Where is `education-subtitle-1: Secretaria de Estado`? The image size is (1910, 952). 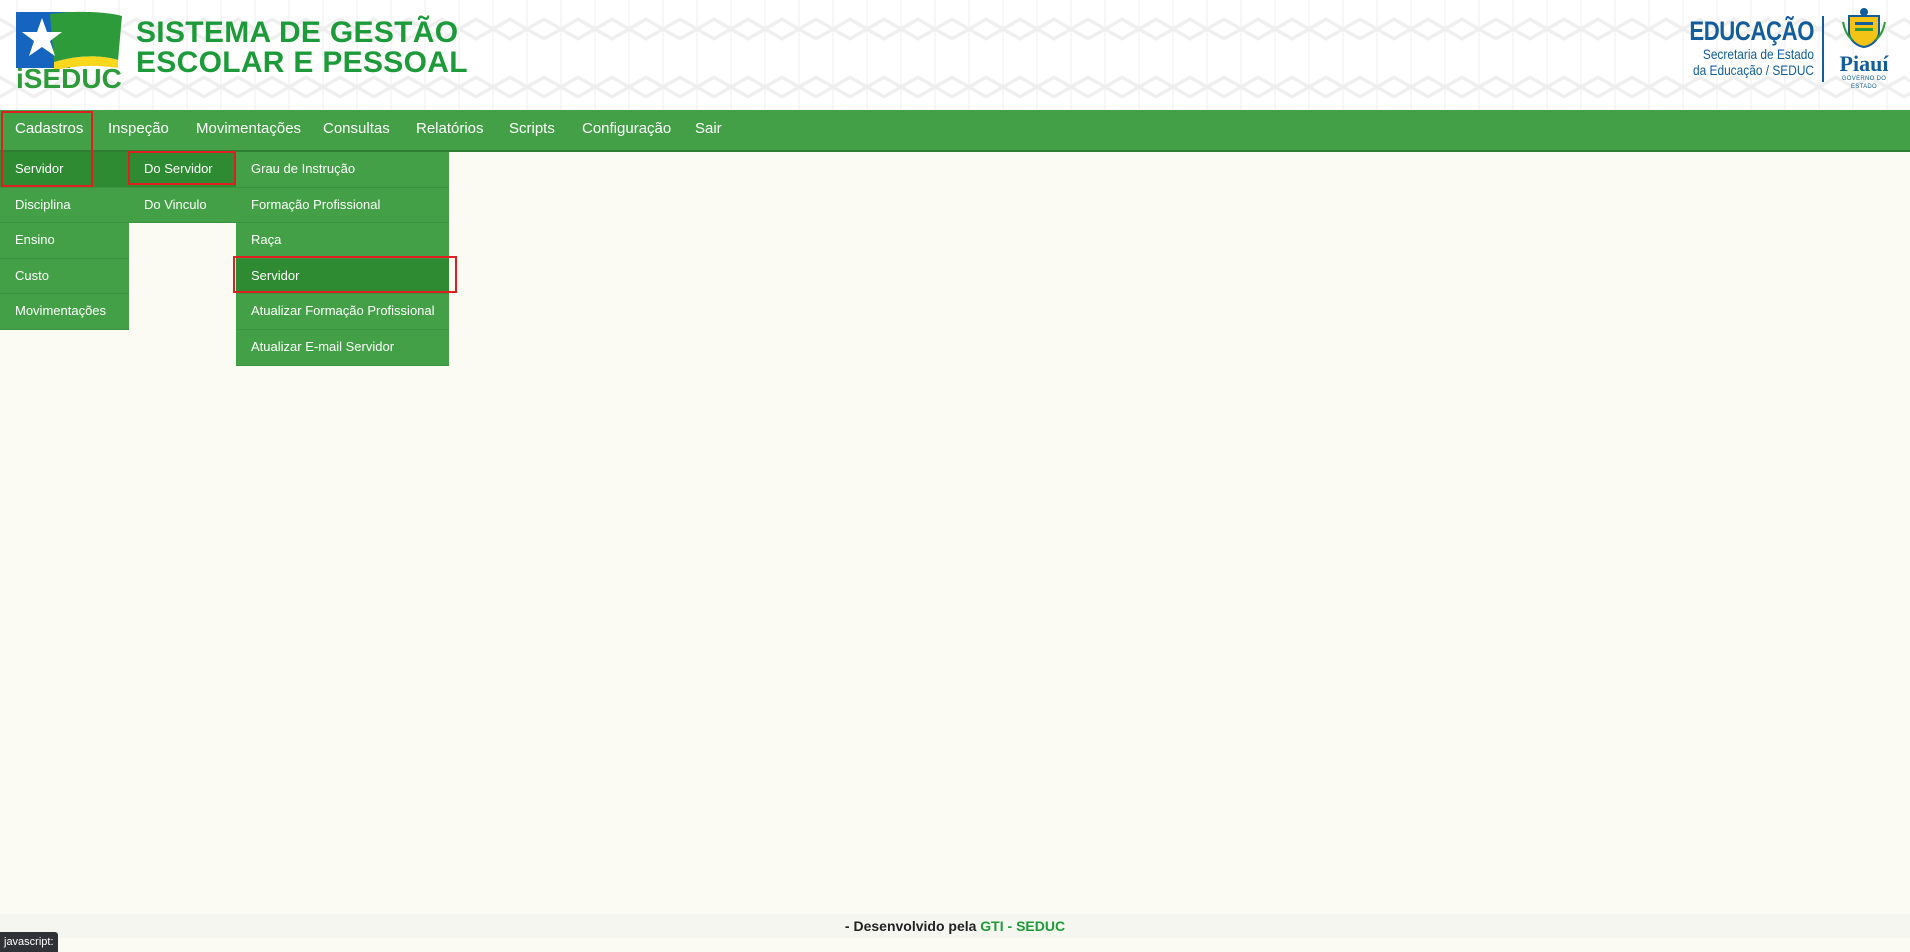
education-subtitle-1: Secretaria de Estado is located at coordinates (1758, 54).